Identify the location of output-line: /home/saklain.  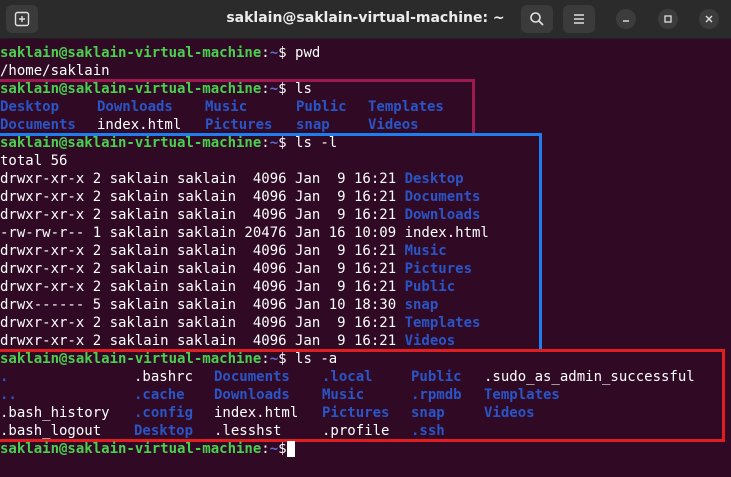
(55, 71).